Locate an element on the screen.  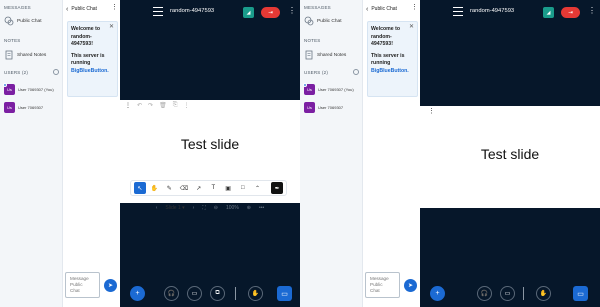
more-icon: ••• is located at coordinates (261, 208).